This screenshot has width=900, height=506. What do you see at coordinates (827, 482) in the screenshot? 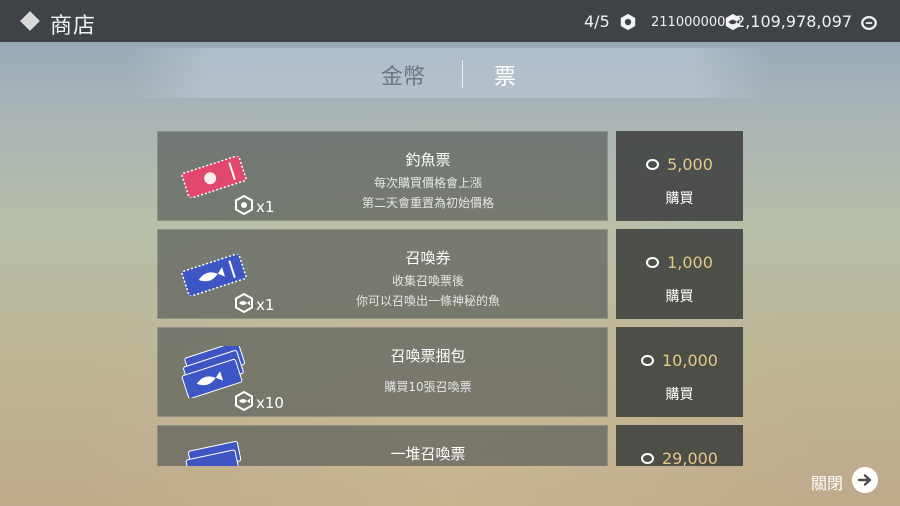
I see `close-label: 關閉` at bounding box center [827, 482].